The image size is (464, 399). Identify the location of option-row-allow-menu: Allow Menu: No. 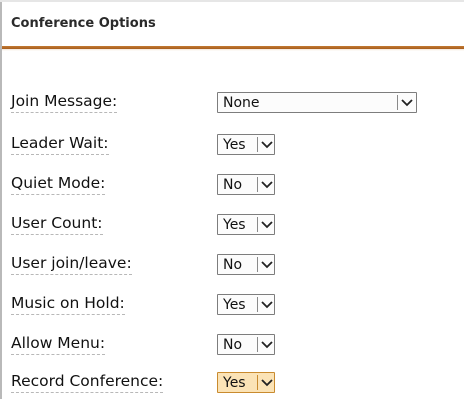
(232, 344).